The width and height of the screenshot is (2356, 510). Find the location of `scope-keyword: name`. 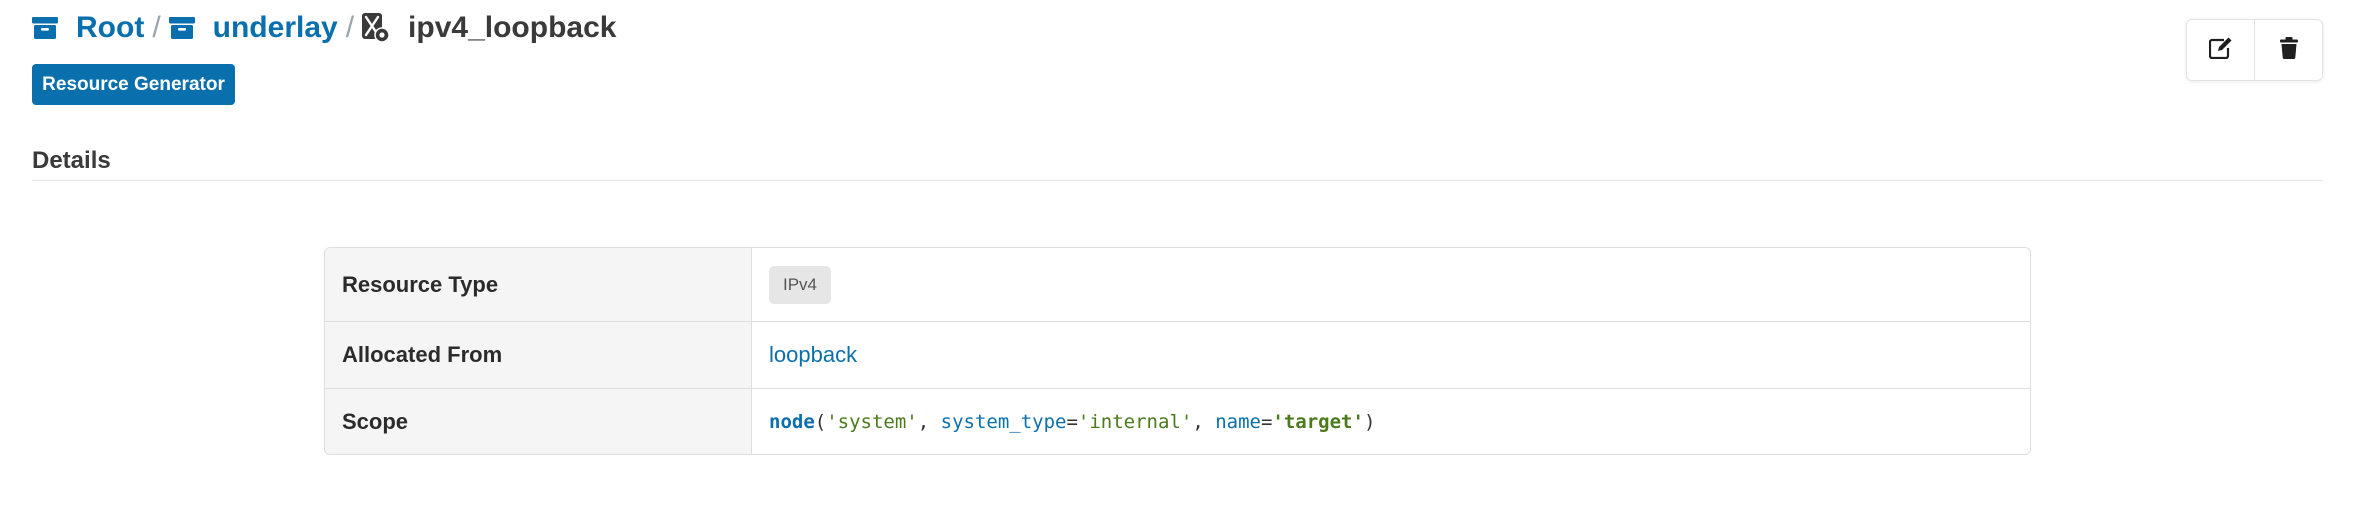

scope-keyword: name is located at coordinates (1238, 421).